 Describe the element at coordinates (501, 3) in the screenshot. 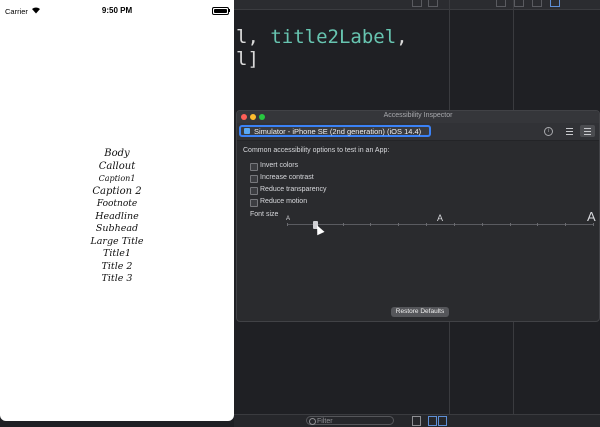

I see `inspector-icon` at that location.